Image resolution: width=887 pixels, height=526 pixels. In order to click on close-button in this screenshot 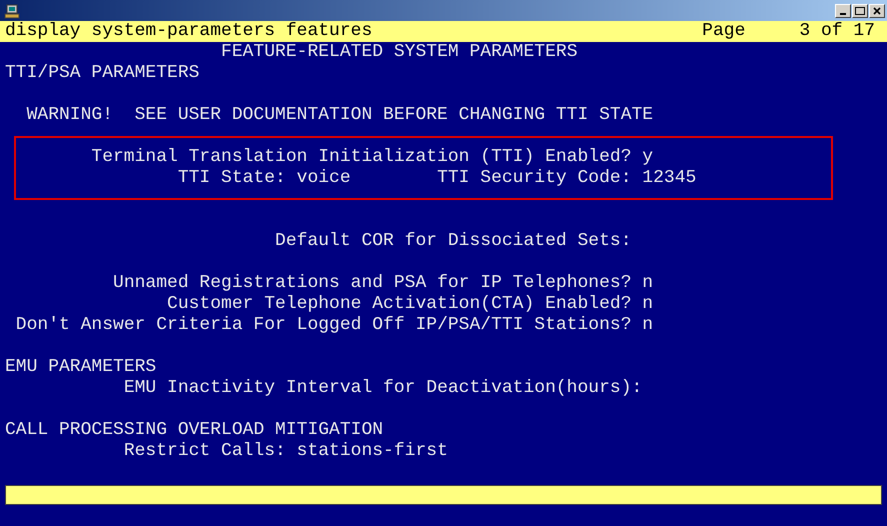, I will do `click(877, 11)`.